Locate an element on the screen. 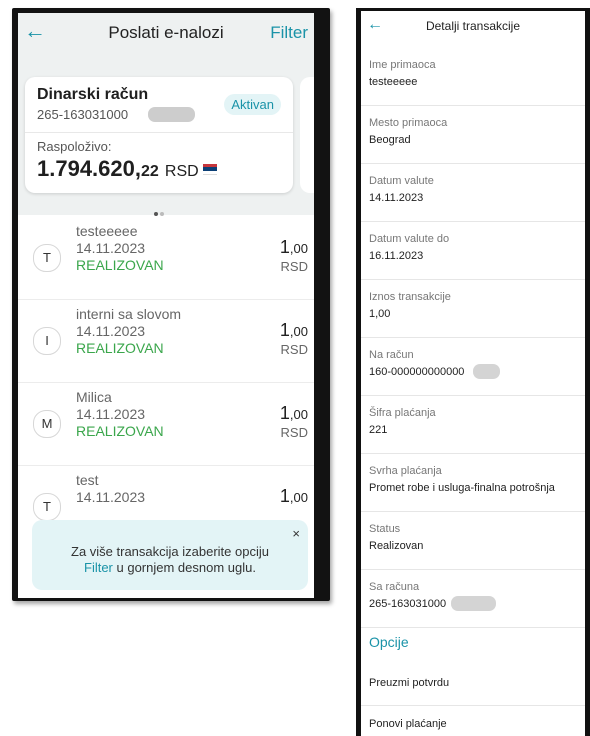 This screenshot has height=736, width=590. transaction-name: test is located at coordinates (87, 480).